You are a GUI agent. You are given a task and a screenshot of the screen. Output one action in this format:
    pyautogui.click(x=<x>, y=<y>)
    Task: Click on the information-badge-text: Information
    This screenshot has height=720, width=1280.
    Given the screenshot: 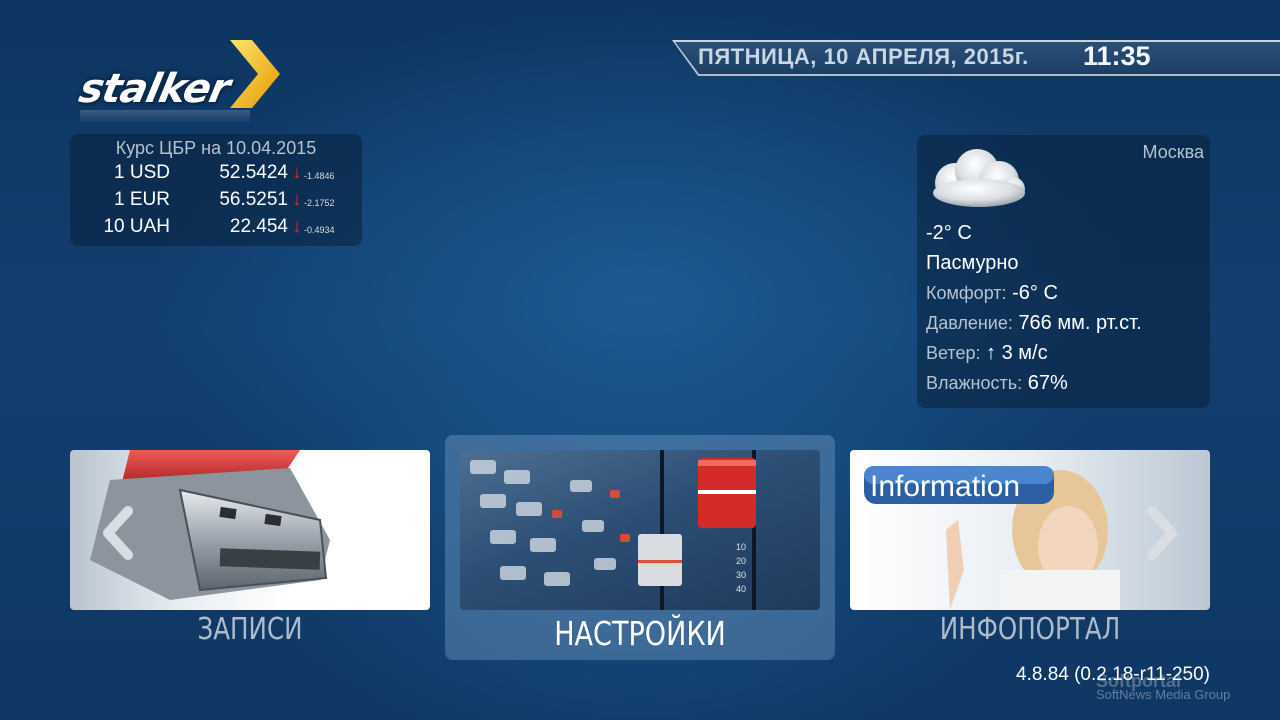 What is the action you would take?
    pyautogui.click(x=945, y=486)
    